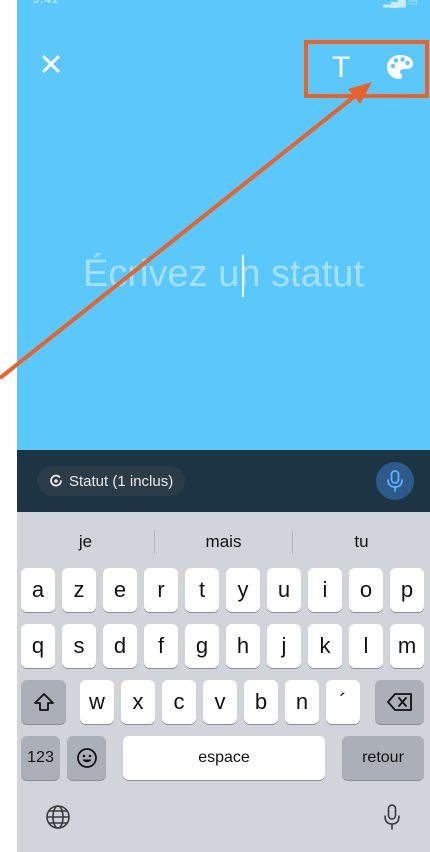 The height and width of the screenshot is (852, 430). I want to click on shift-key, so click(43, 702).